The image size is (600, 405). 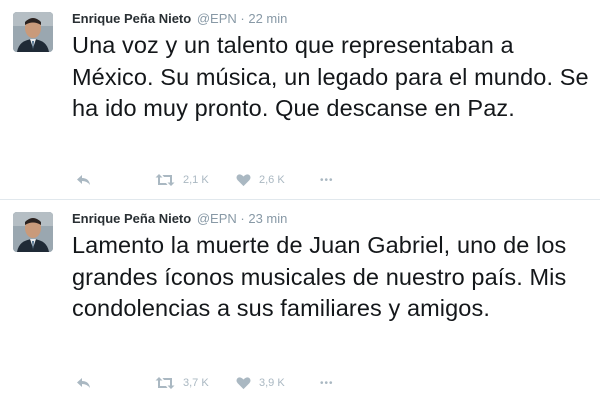 What do you see at coordinates (222, 383) in the screenshot?
I see `tweet-actions: 3,7 K 3,9 K •••` at bounding box center [222, 383].